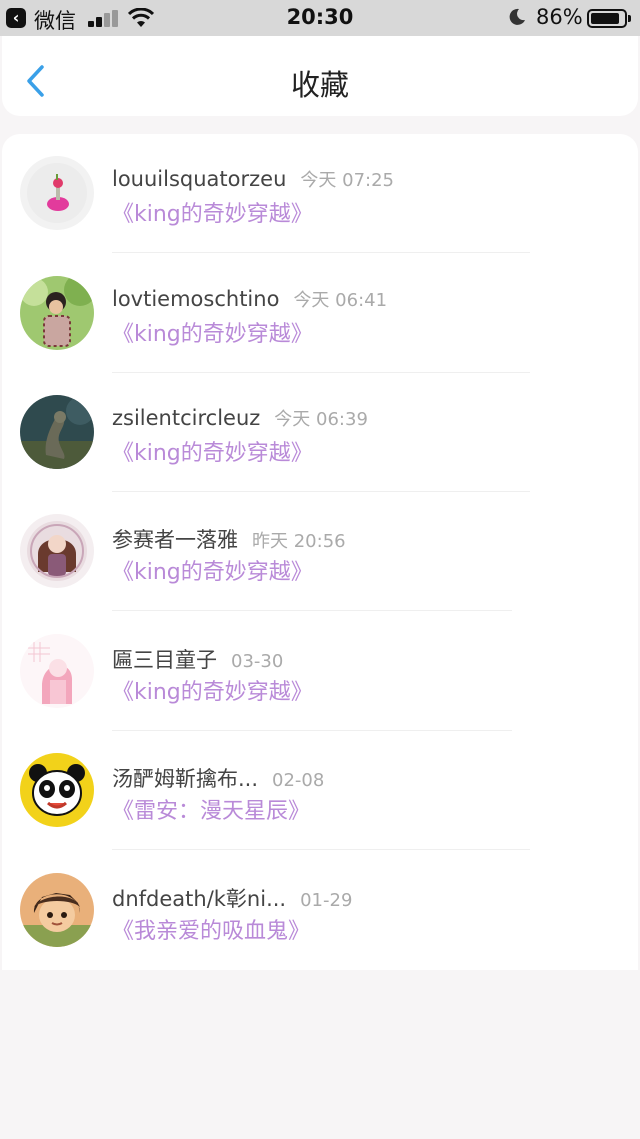 The width and height of the screenshot is (640, 1139). I want to click on timestamp: 今天 06:41, so click(340, 300).